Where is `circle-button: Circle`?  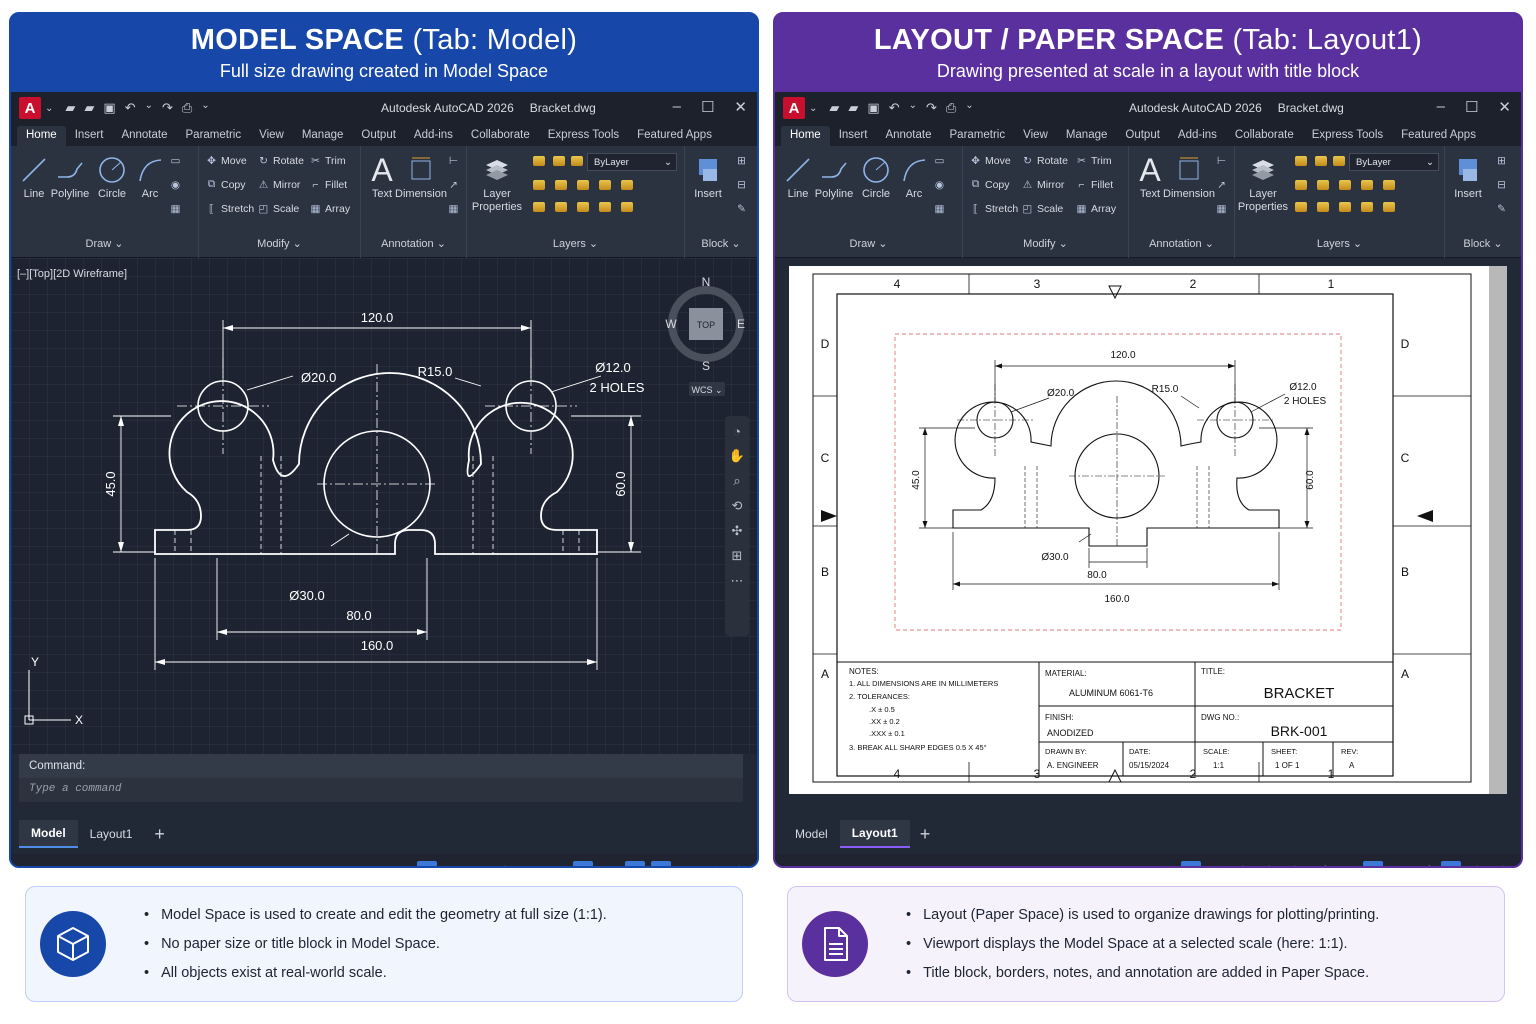 circle-button: Circle is located at coordinates (112, 176).